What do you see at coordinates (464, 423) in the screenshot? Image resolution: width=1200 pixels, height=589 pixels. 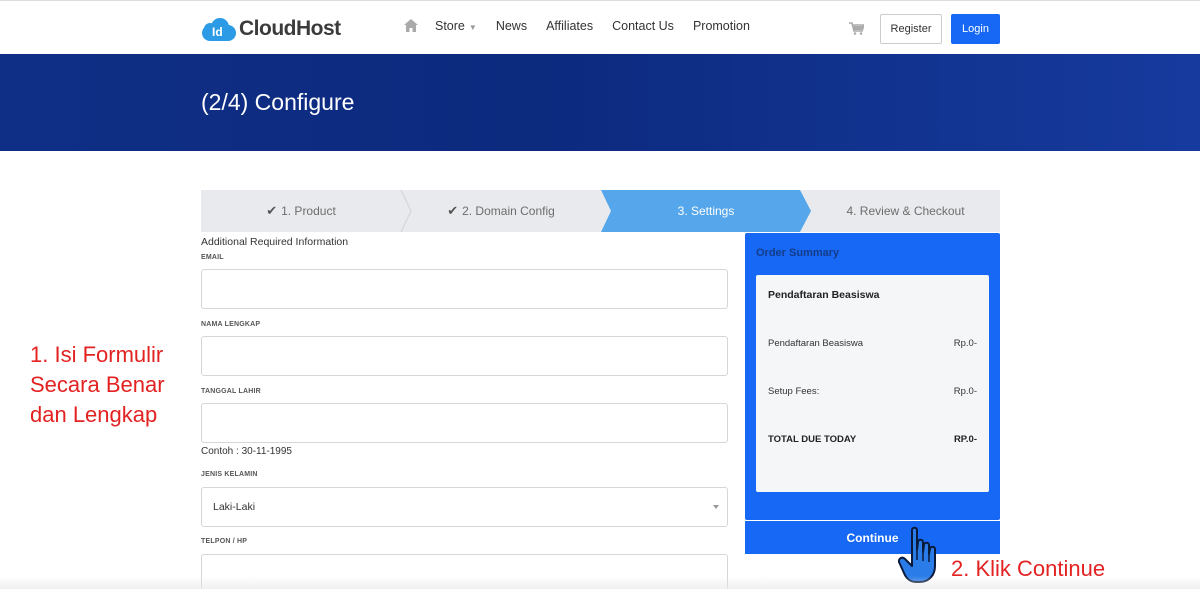 I see `dob-field` at bounding box center [464, 423].